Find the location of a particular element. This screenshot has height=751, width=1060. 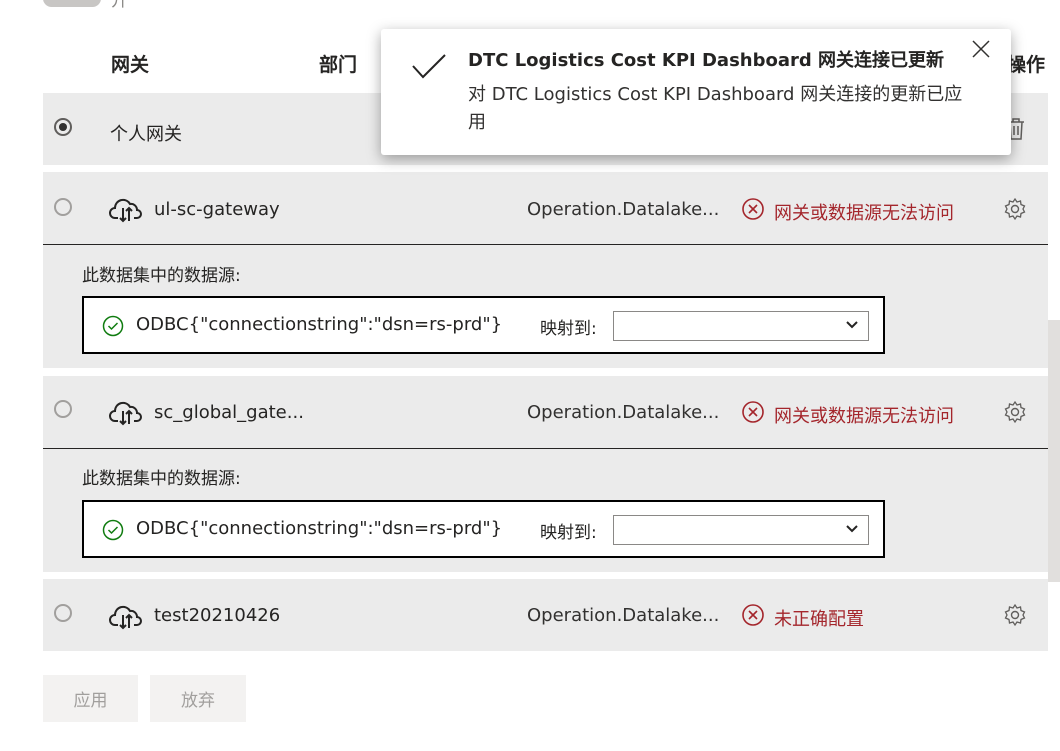

gateway-radio-personal is located at coordinates (63, 127).